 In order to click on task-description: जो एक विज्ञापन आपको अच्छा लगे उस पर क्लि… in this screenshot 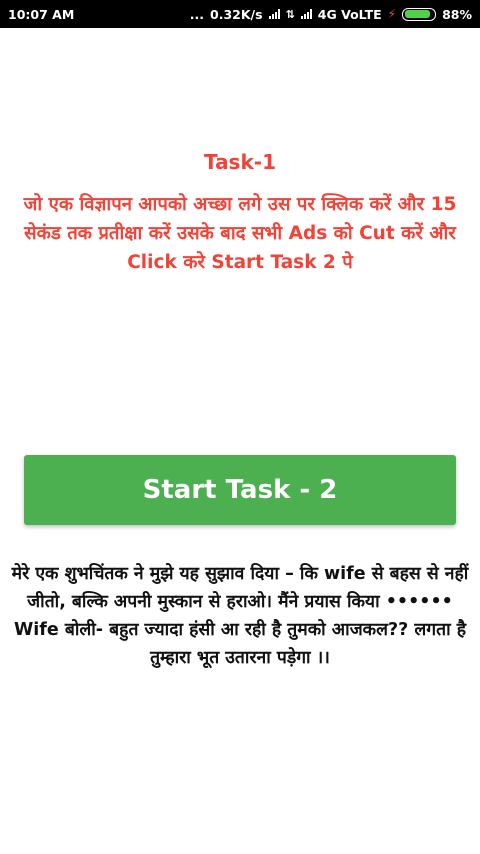, I will do `click(240, 233)`.